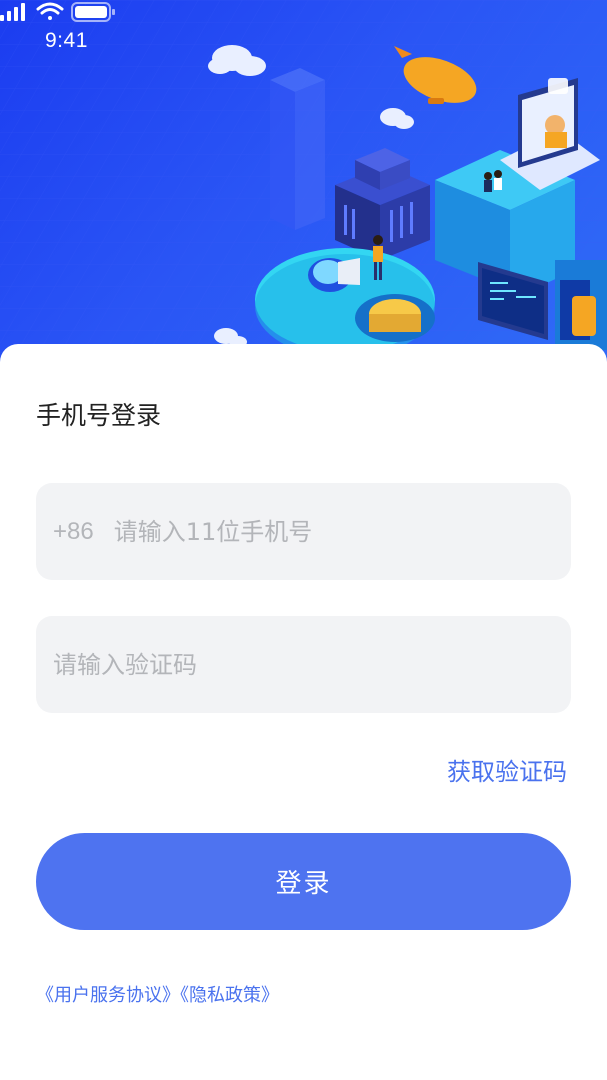  Describe the element at coordinates (303, 40) in the screenshot. I see `status-bar: 9:41` at that location.